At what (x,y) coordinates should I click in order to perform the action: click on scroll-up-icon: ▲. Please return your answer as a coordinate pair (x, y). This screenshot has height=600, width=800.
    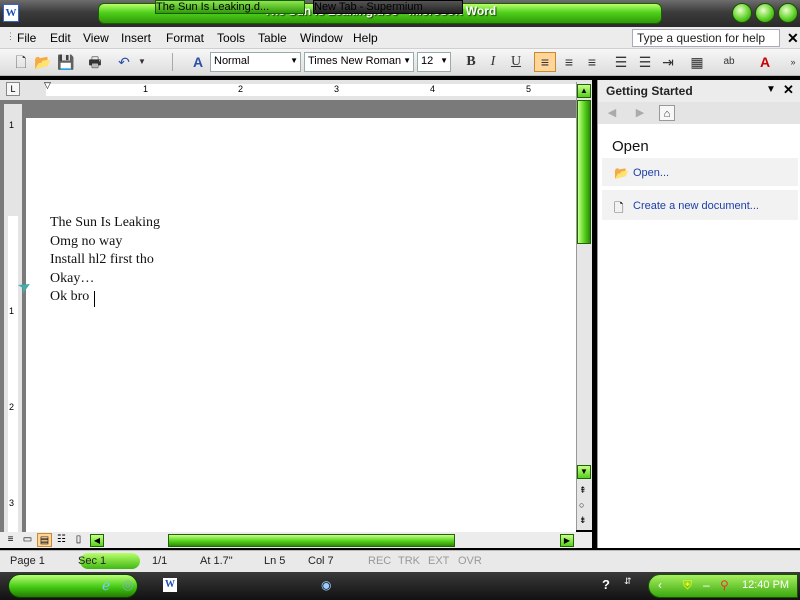
    Looking at the image, I should click on (584, 91).